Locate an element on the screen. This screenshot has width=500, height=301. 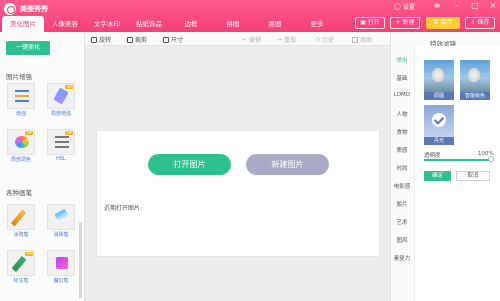
tool-local-enhance: VIP 局部增强 is located at coordinates (61, 100).